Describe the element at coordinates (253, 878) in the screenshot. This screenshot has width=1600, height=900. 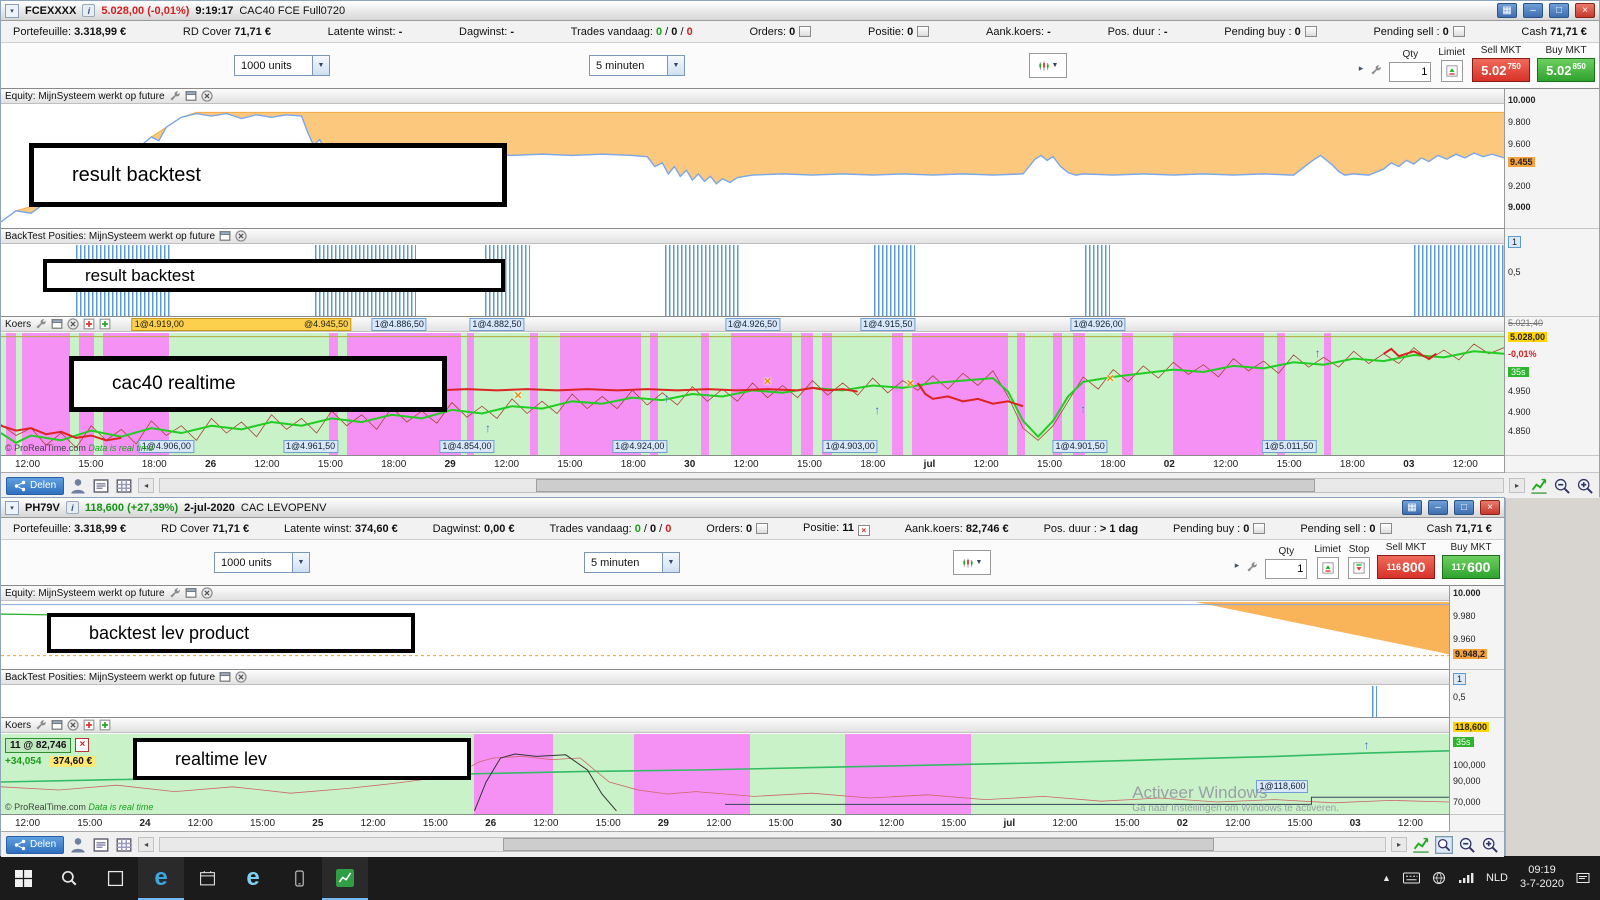
I see `internet-explorer-icon: e` at that location.